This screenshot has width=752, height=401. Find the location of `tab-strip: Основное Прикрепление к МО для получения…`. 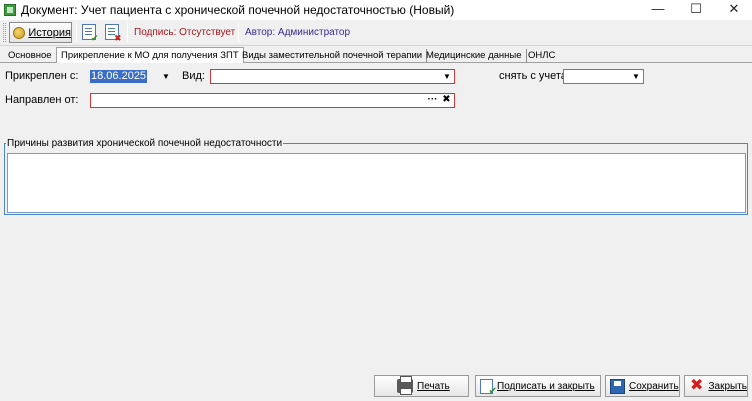

tab-strip: Основное Прикрепление к МО для получения… is located at coordinates (376, 55).